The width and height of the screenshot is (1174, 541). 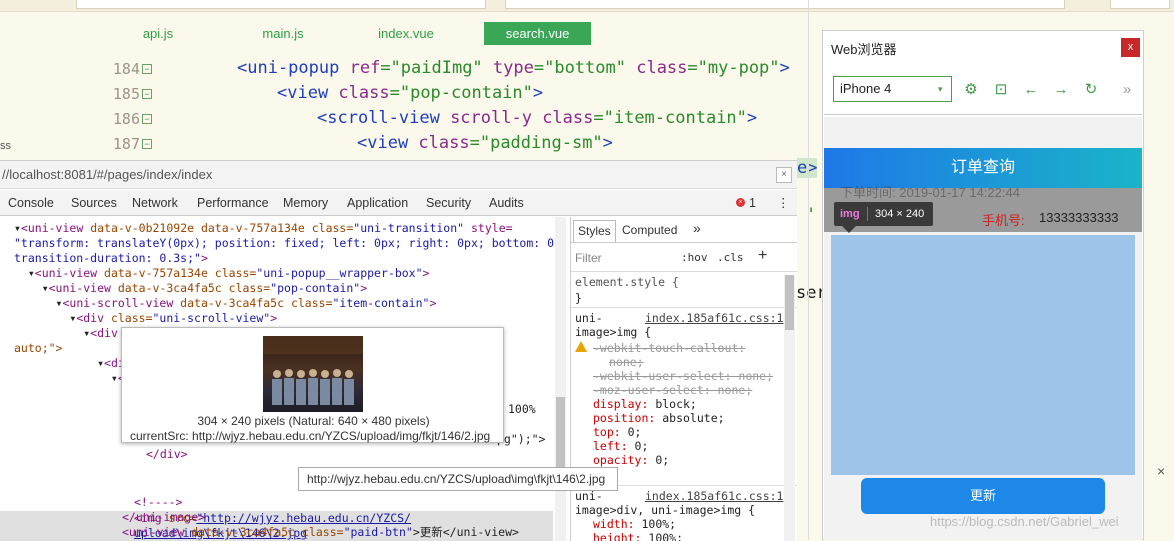 I want to click on image-thumbnail, so click(x=313, y=374).